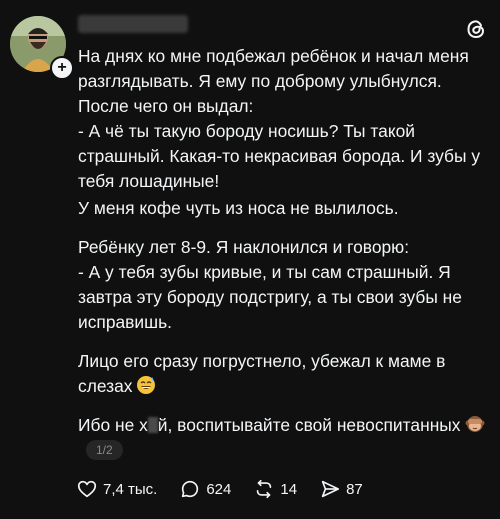  Describe the element at coordinates (219, 489) in the screenshot. I see `comment-count: 624` at that location.